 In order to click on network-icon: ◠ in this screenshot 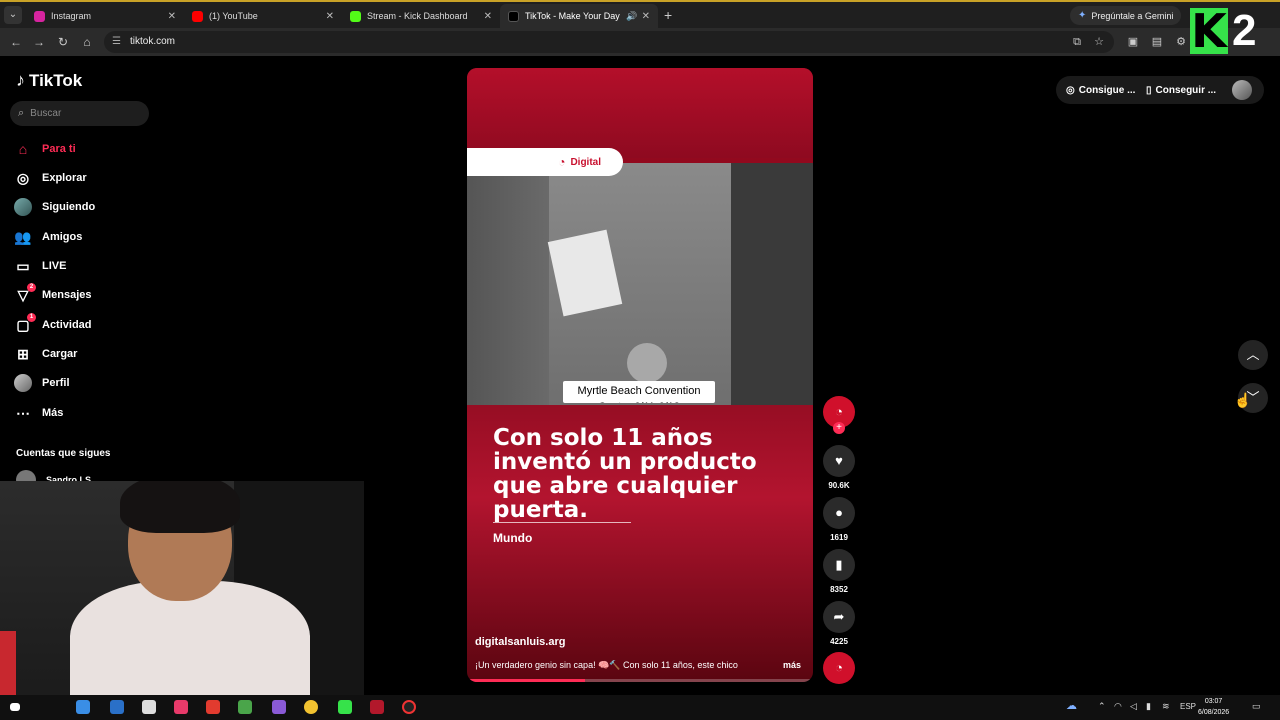, I will do `click(1118, 706)`.